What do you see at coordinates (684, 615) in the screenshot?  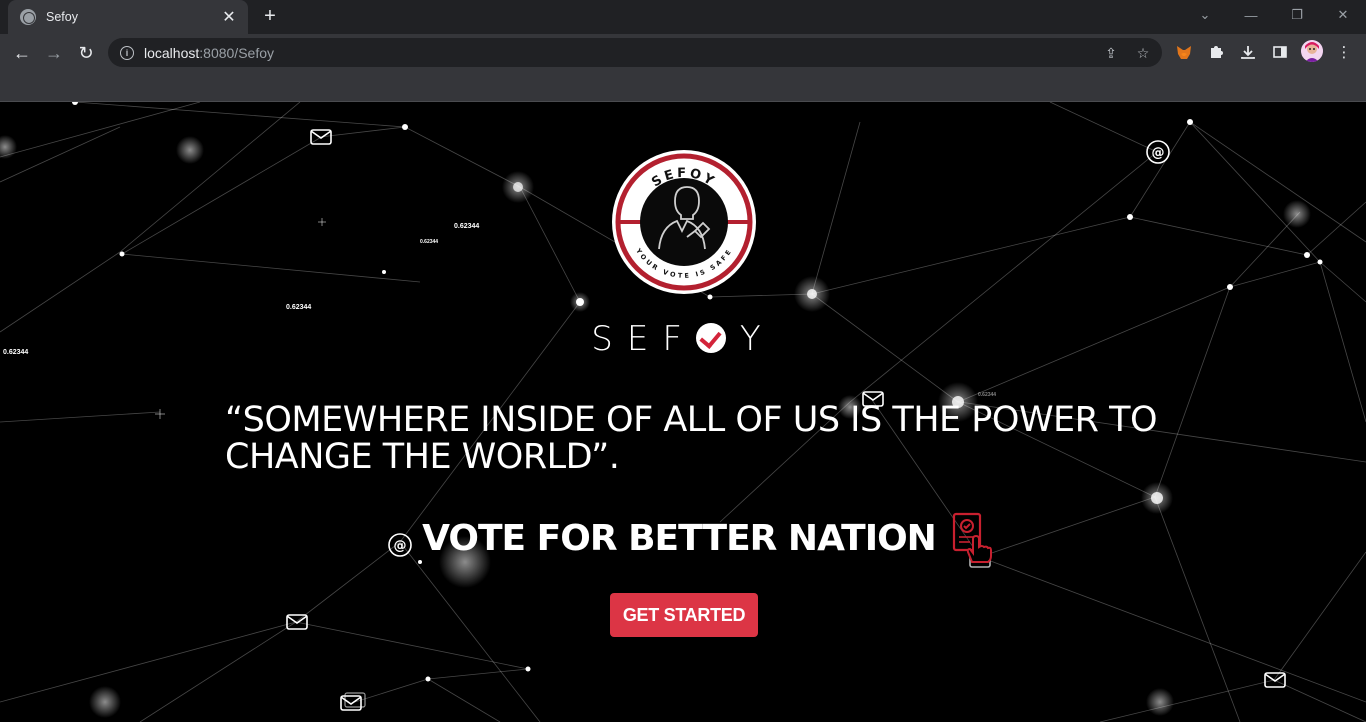 I see `get-started-button: GET STARTED` at bounding box center [684, 615].